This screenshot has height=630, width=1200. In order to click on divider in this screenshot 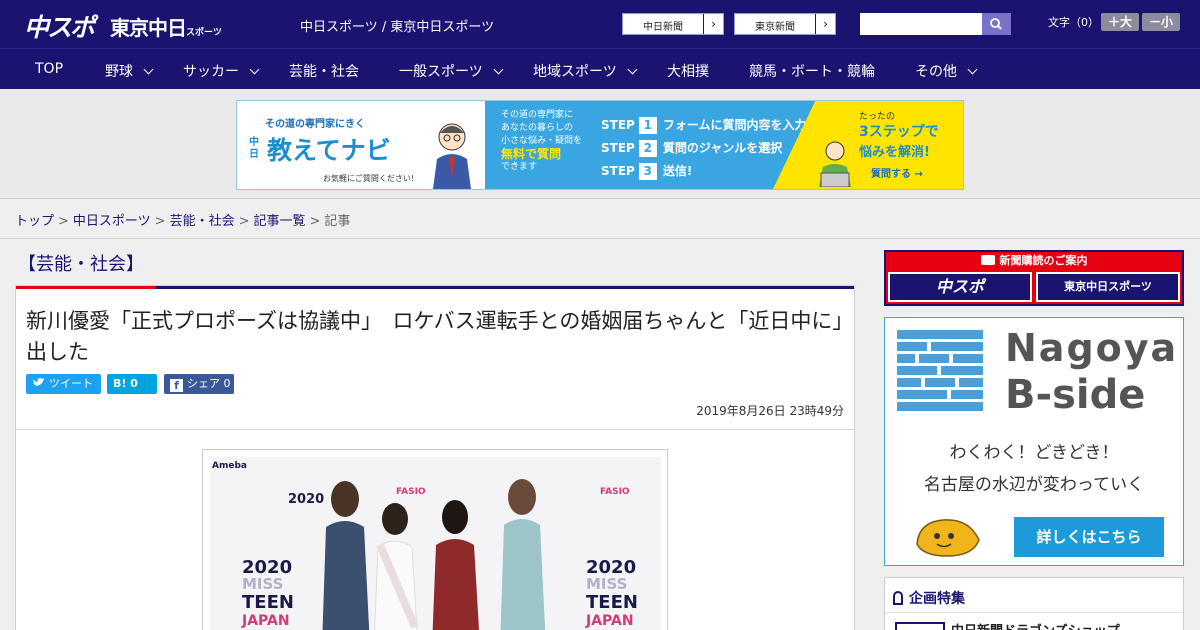, I will do `click(600, 238)`.